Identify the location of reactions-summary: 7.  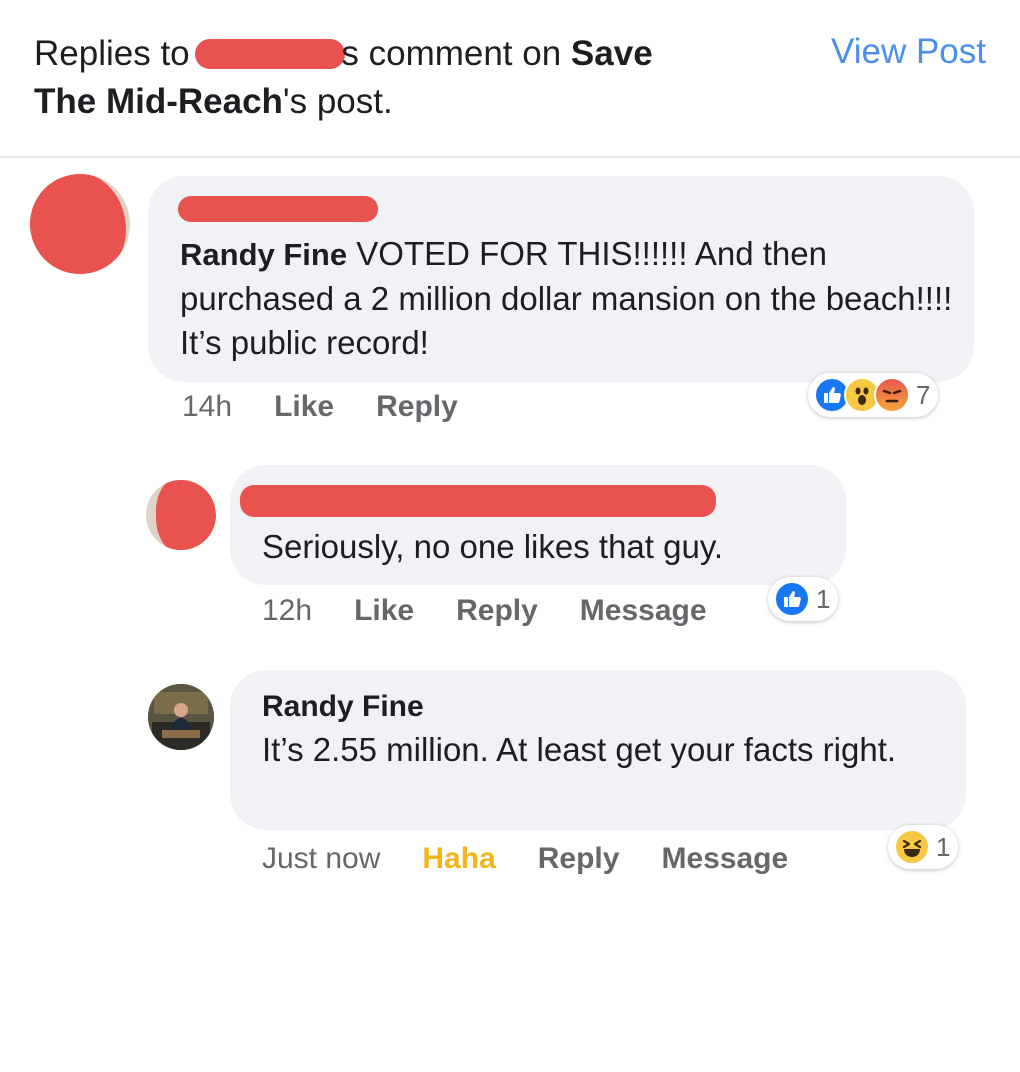
(873, 395).